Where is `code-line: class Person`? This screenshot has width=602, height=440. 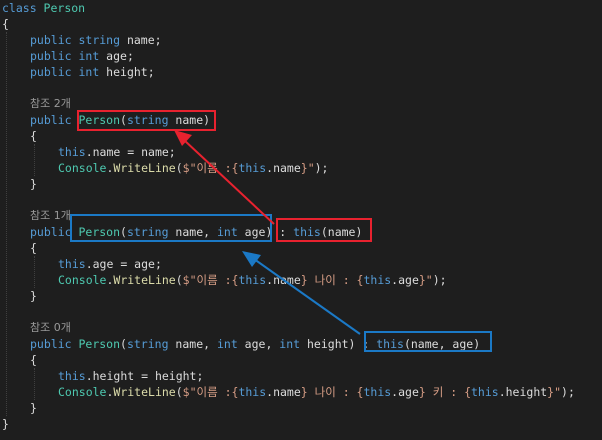
code-line: class Person is located at coordinates (43, 8).